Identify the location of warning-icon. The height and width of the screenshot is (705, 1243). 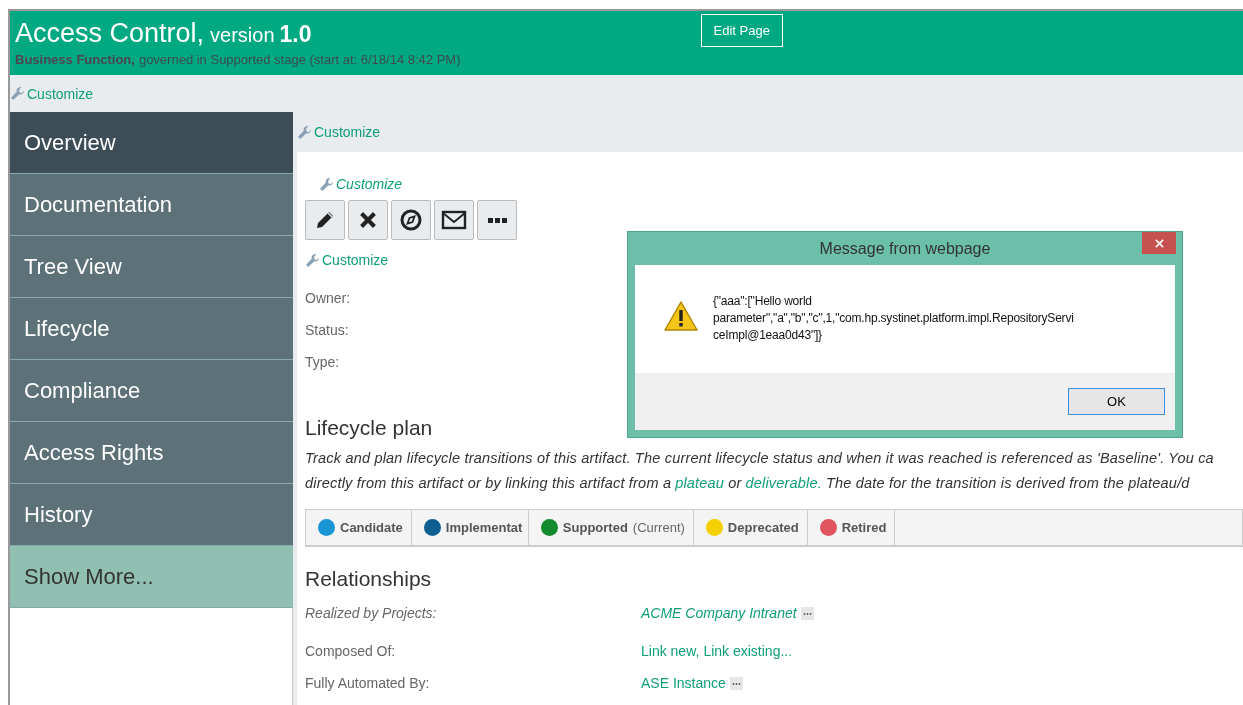
(681, 316).